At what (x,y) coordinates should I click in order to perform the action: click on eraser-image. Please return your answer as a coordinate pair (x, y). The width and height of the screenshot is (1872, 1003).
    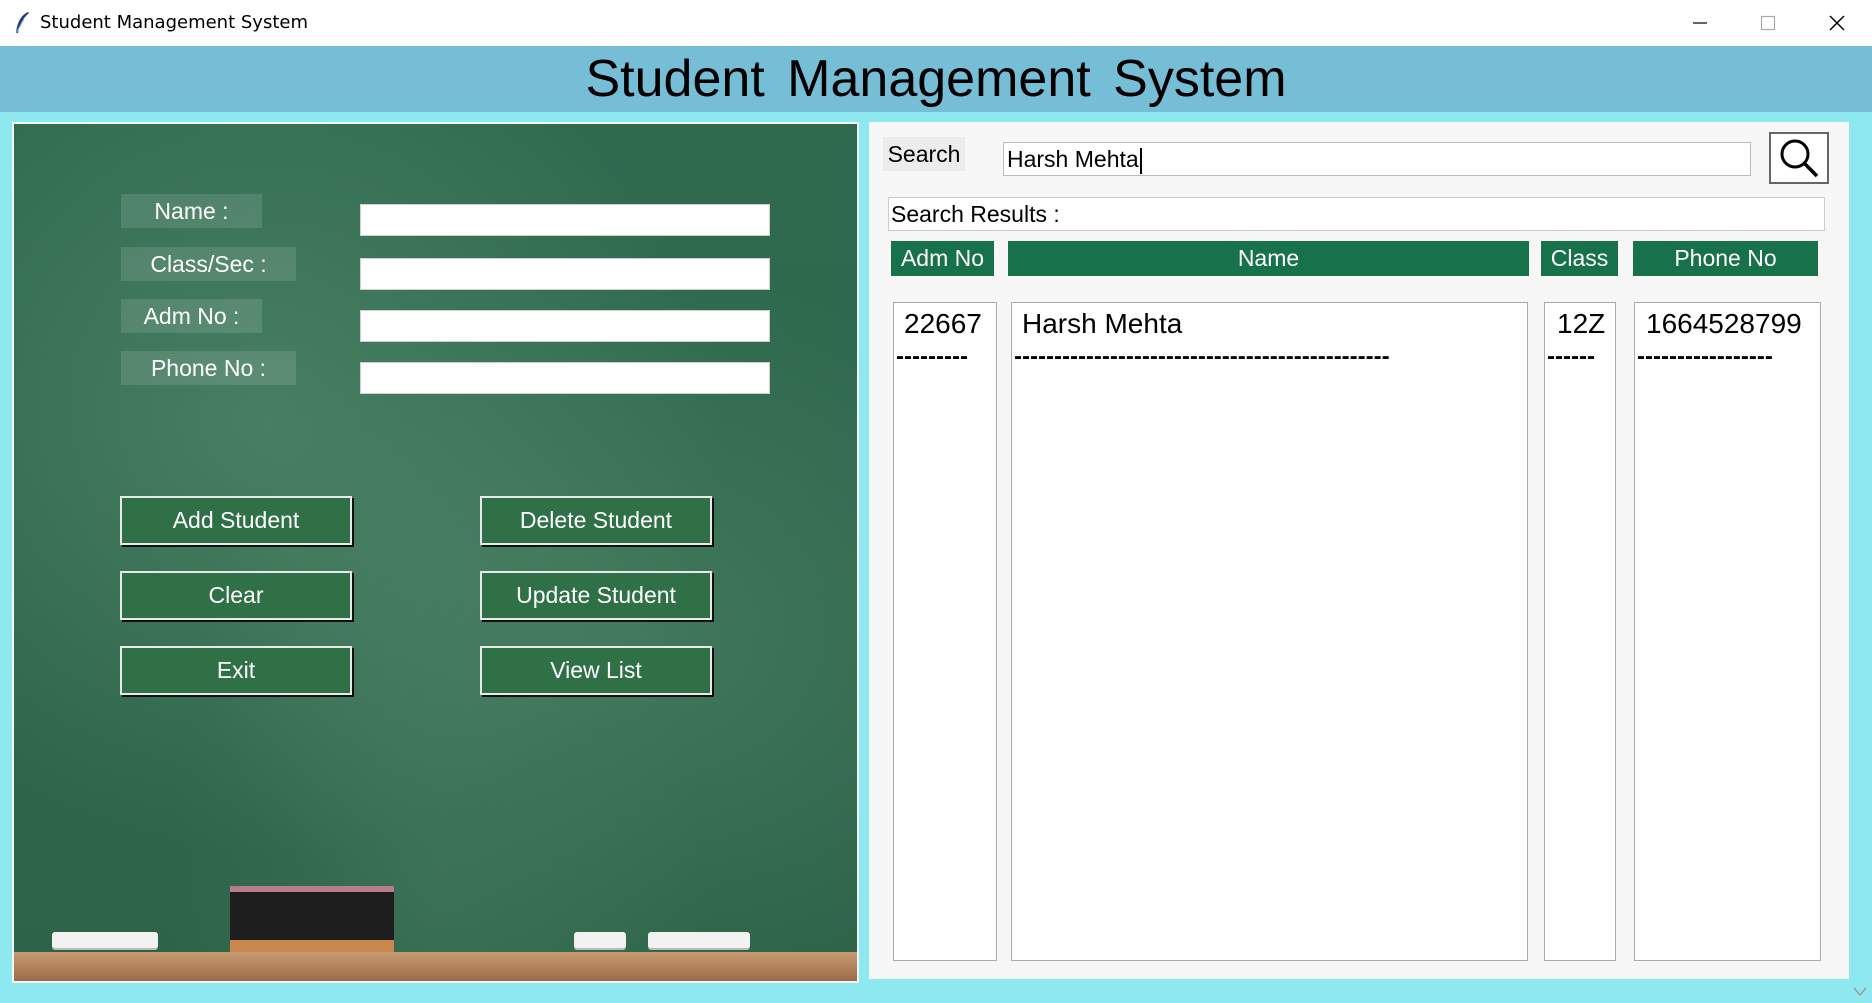
    Looking at the image, I should click on (312, 920).